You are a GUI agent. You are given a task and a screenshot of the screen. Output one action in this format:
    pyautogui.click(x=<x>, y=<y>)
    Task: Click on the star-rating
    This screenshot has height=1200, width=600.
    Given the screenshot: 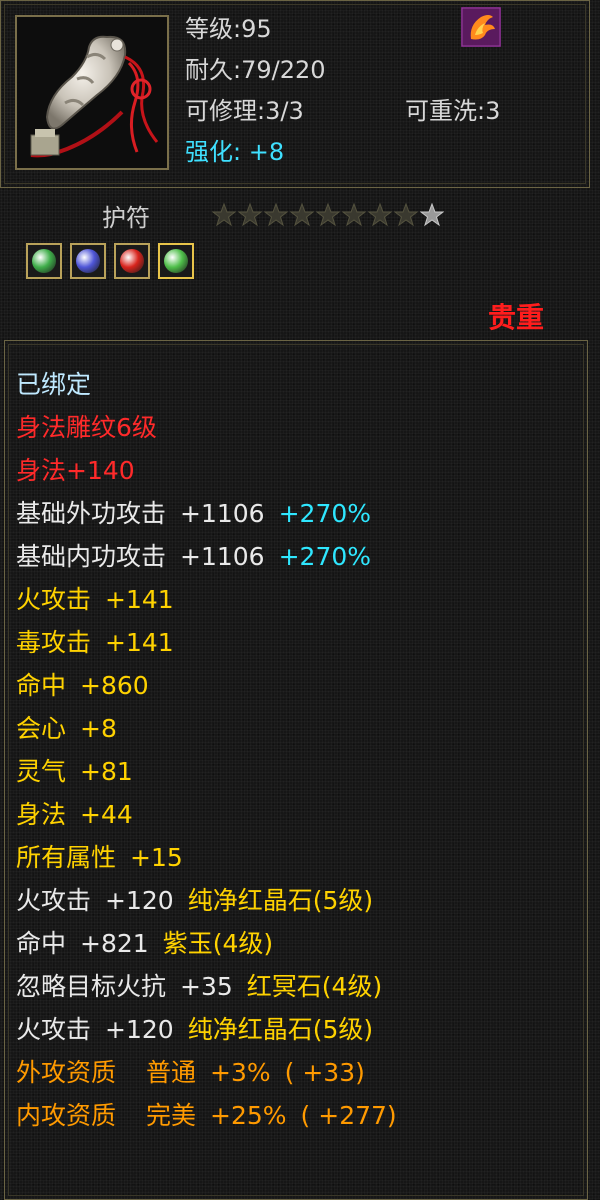 What is the action you would take?
    pyautogui.click(x=328, y=215)
    